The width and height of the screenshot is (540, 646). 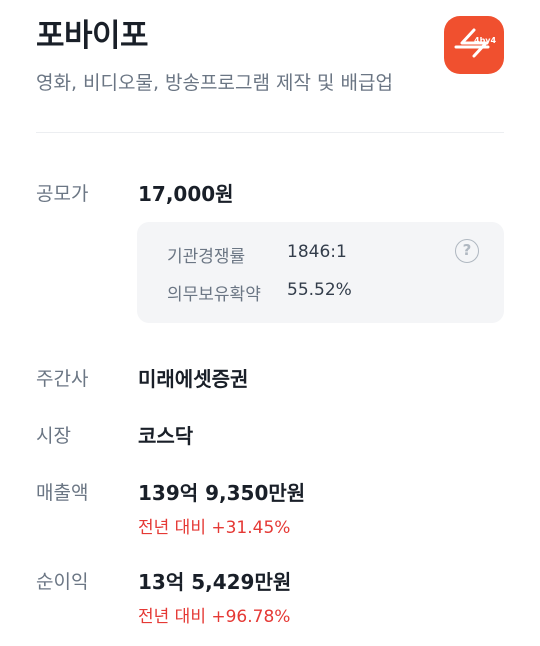 What do you see at coordinates (206, 257) in the screenshot?
I see `competition-rate-label: 기관경쟁률` at bounding box center [206, 257].